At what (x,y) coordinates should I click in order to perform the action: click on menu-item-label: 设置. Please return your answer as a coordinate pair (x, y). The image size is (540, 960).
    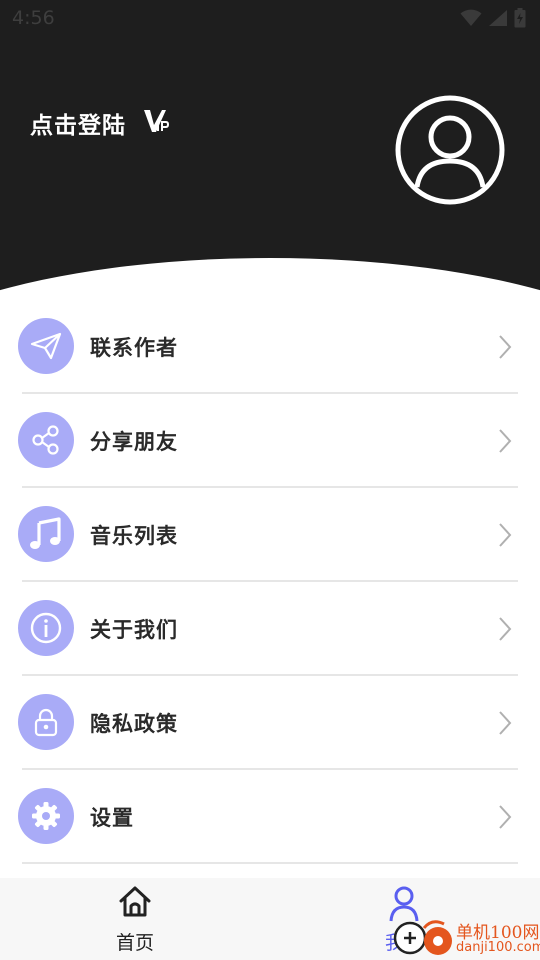
    Looking at the image, I should click on (112, 818).